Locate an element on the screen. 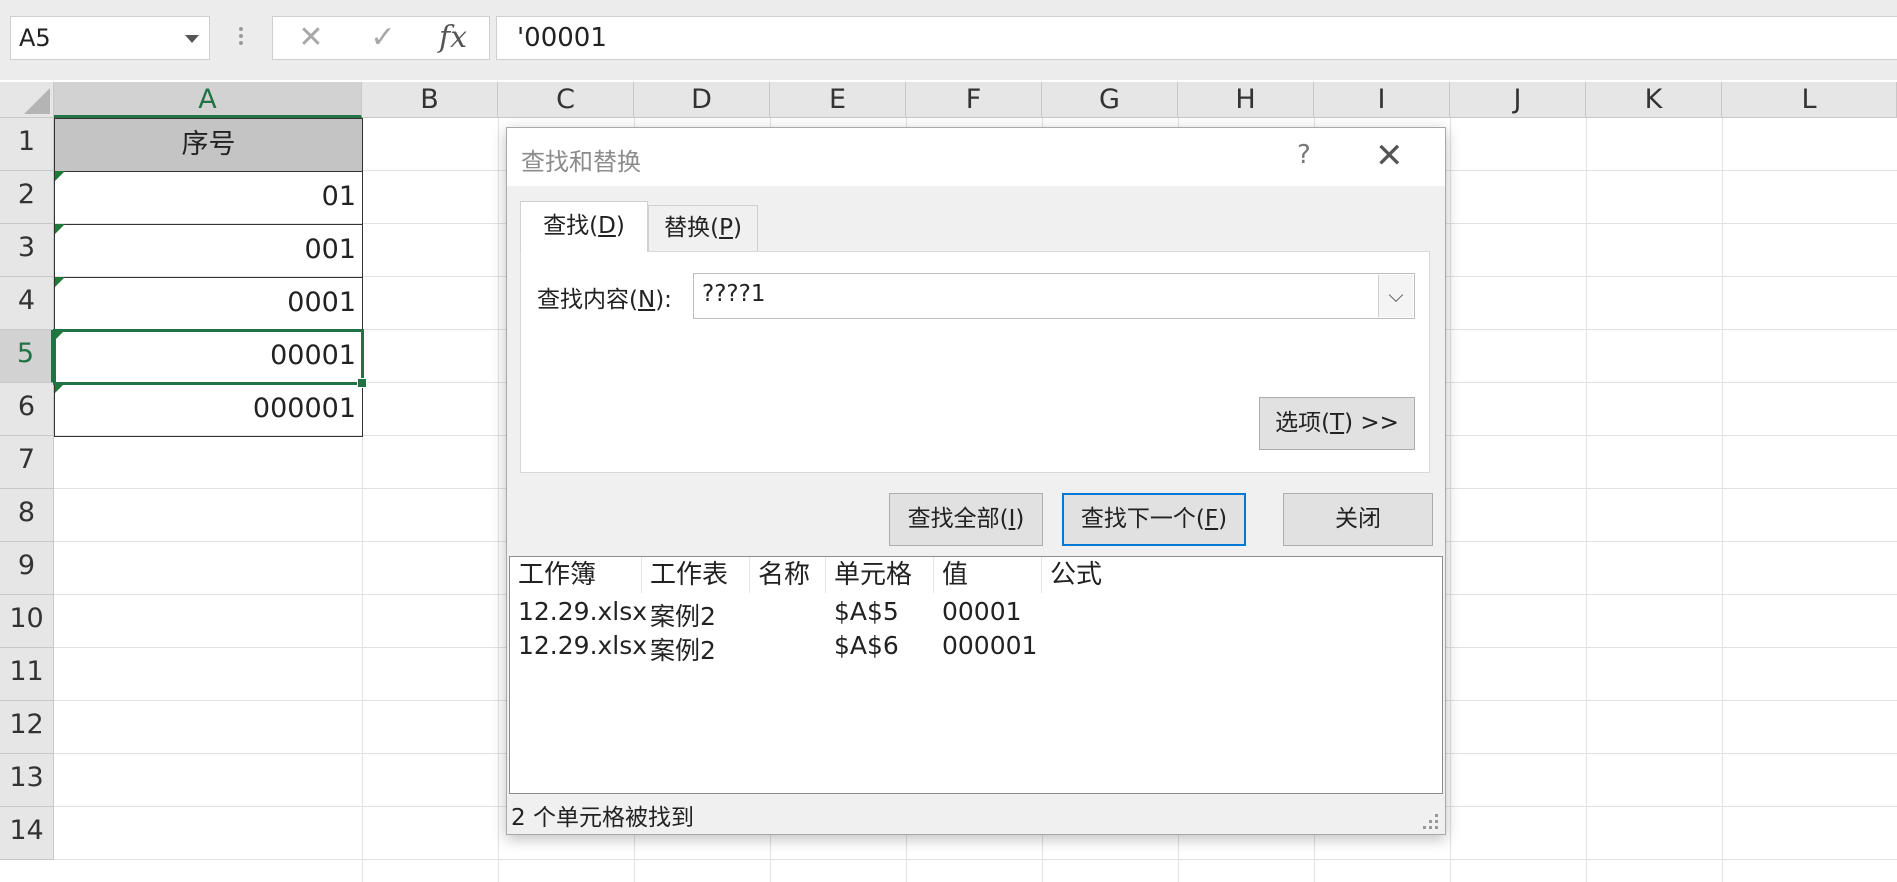 The image size is (1897, 882). find-all-button: 查找全部(I) is located at coordinates (966, 519).